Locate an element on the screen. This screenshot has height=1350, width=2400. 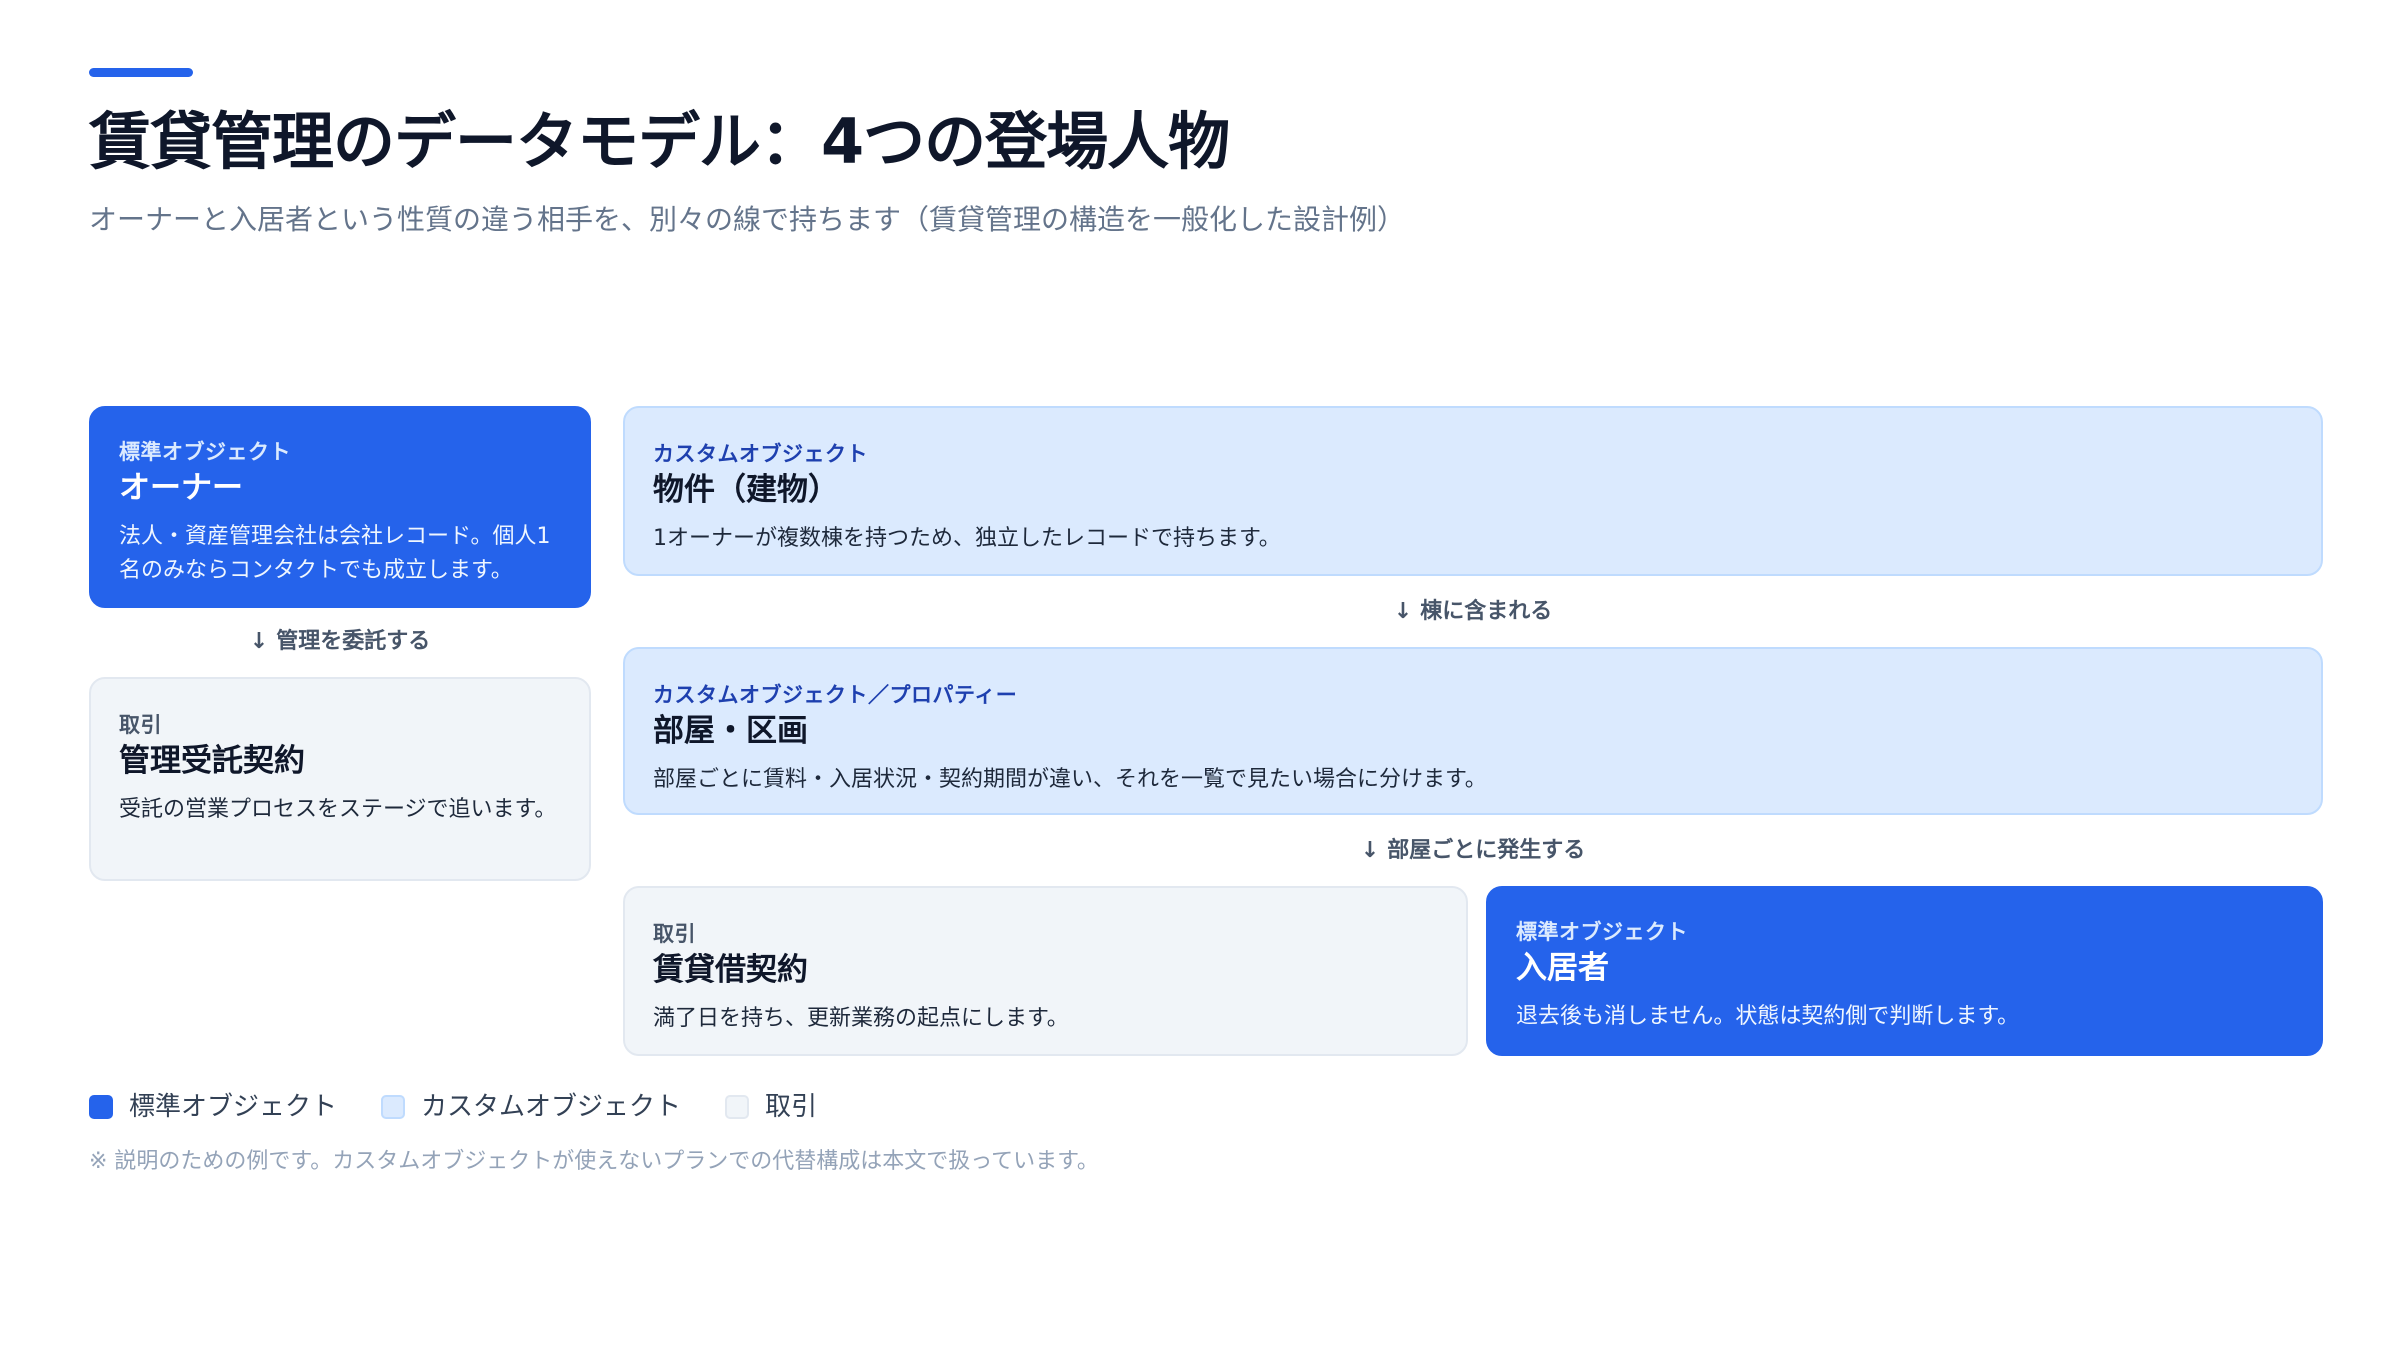
card-tenant-desc: 退去後も消しません。状態は契約側で判断します。 is located at coordinates (1768, 1016).